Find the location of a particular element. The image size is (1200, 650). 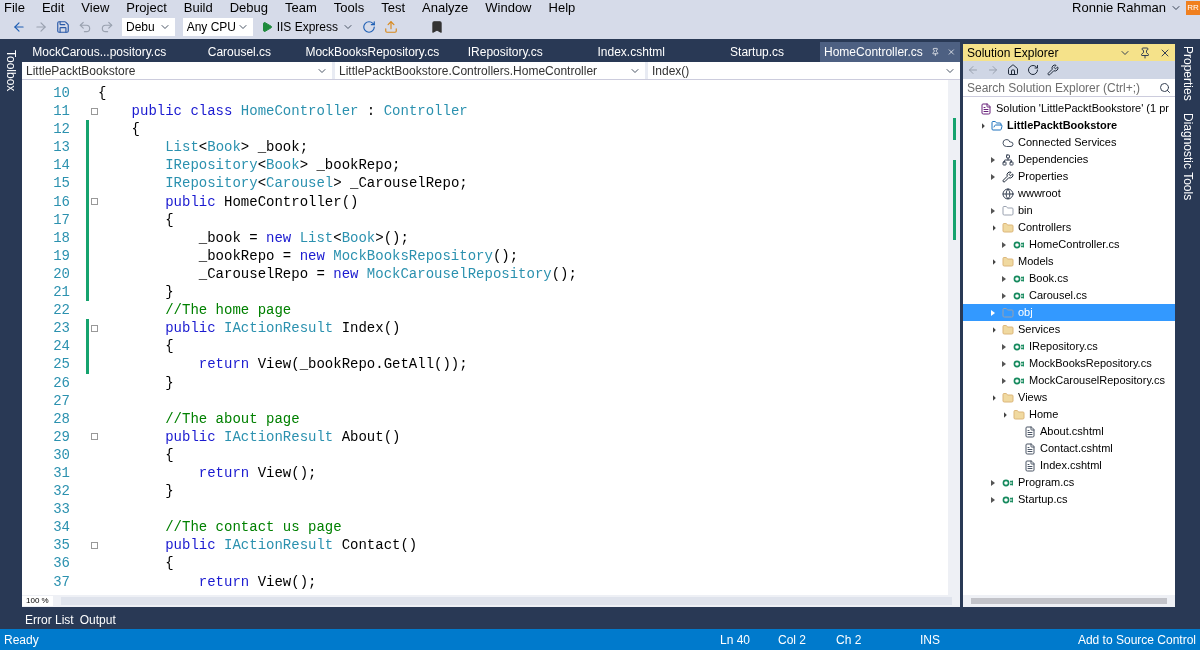

menu-item: Build is located at coordinates (198, 7).